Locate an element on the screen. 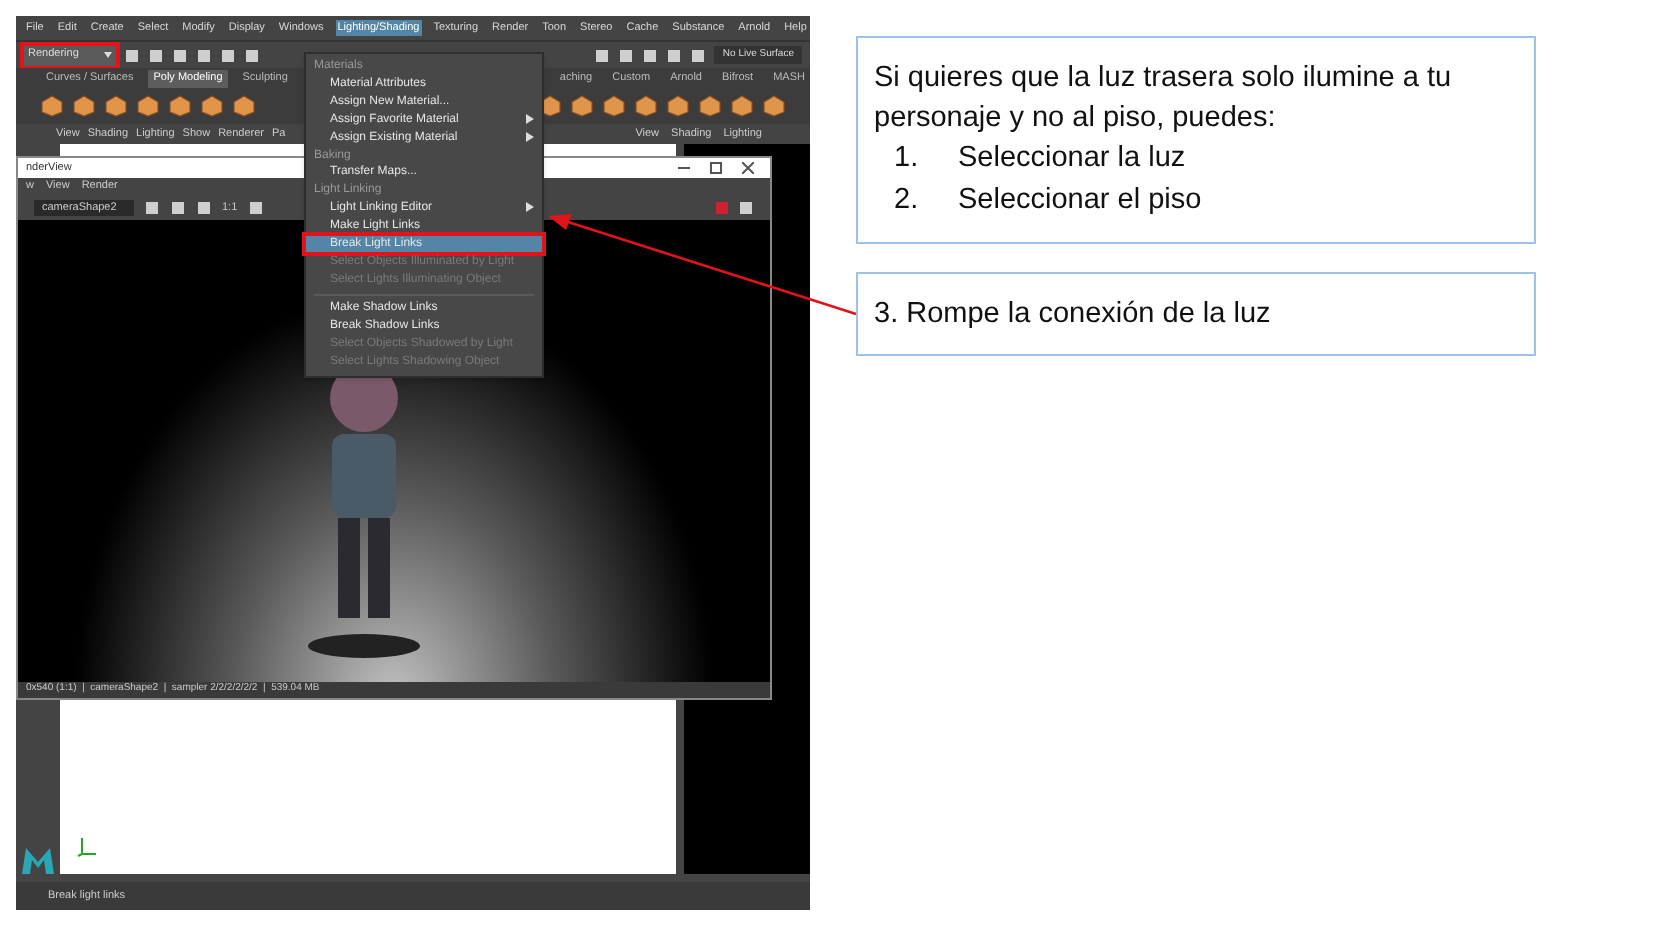 This screenshot has width=1670, height=934. step-number: 2. is located at coordinates (907, 201).